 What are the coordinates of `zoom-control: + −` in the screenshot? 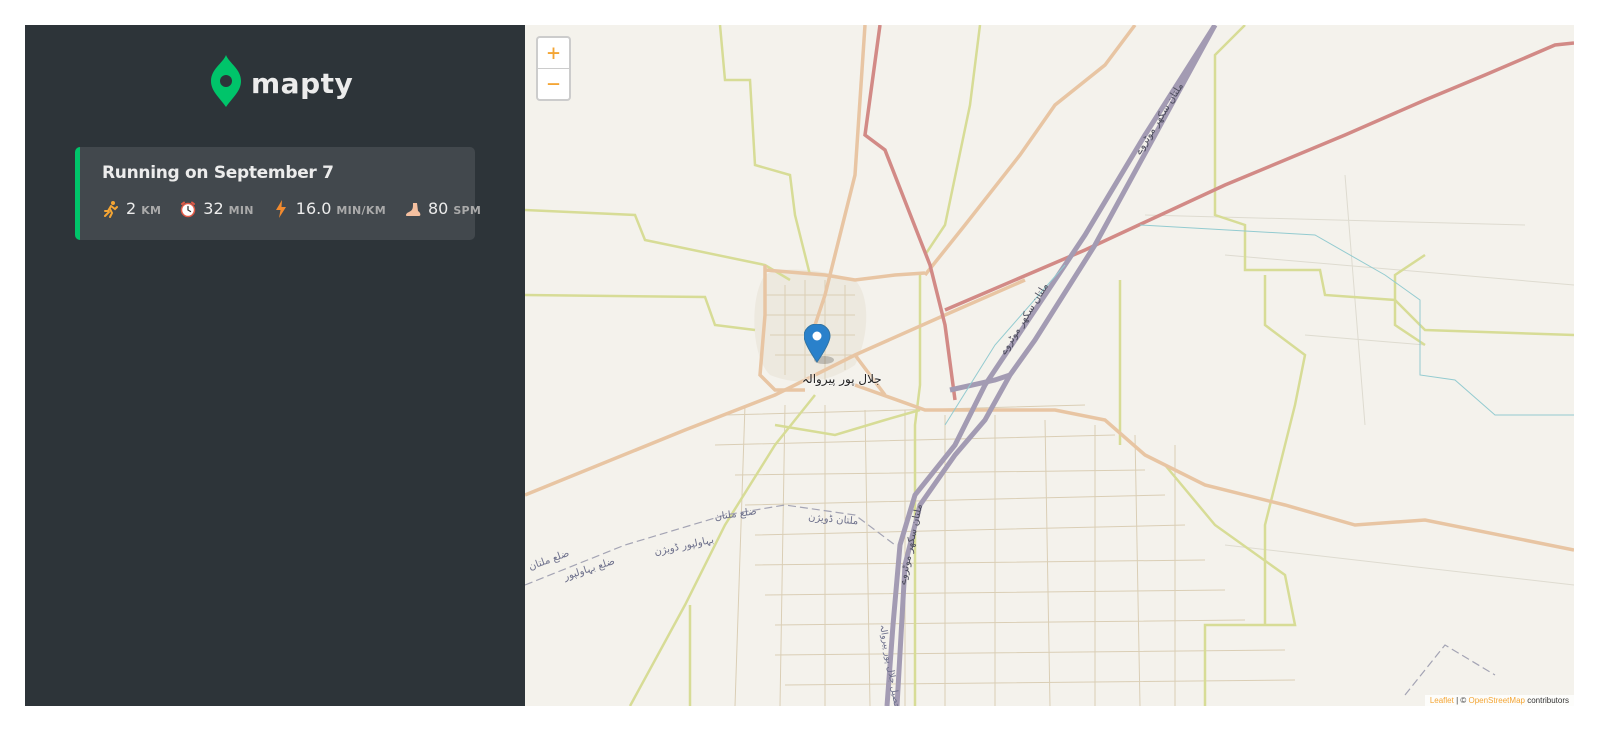 It's located at (553, 68).